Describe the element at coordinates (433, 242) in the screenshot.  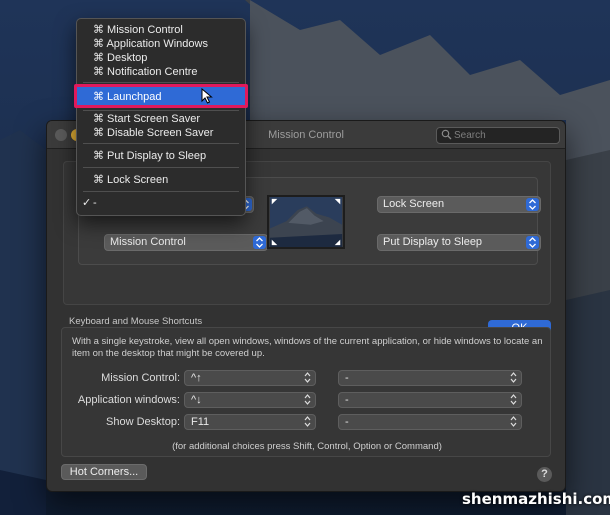
I see `bottom-right-corner-value: Put Display to Sleep` at that location.